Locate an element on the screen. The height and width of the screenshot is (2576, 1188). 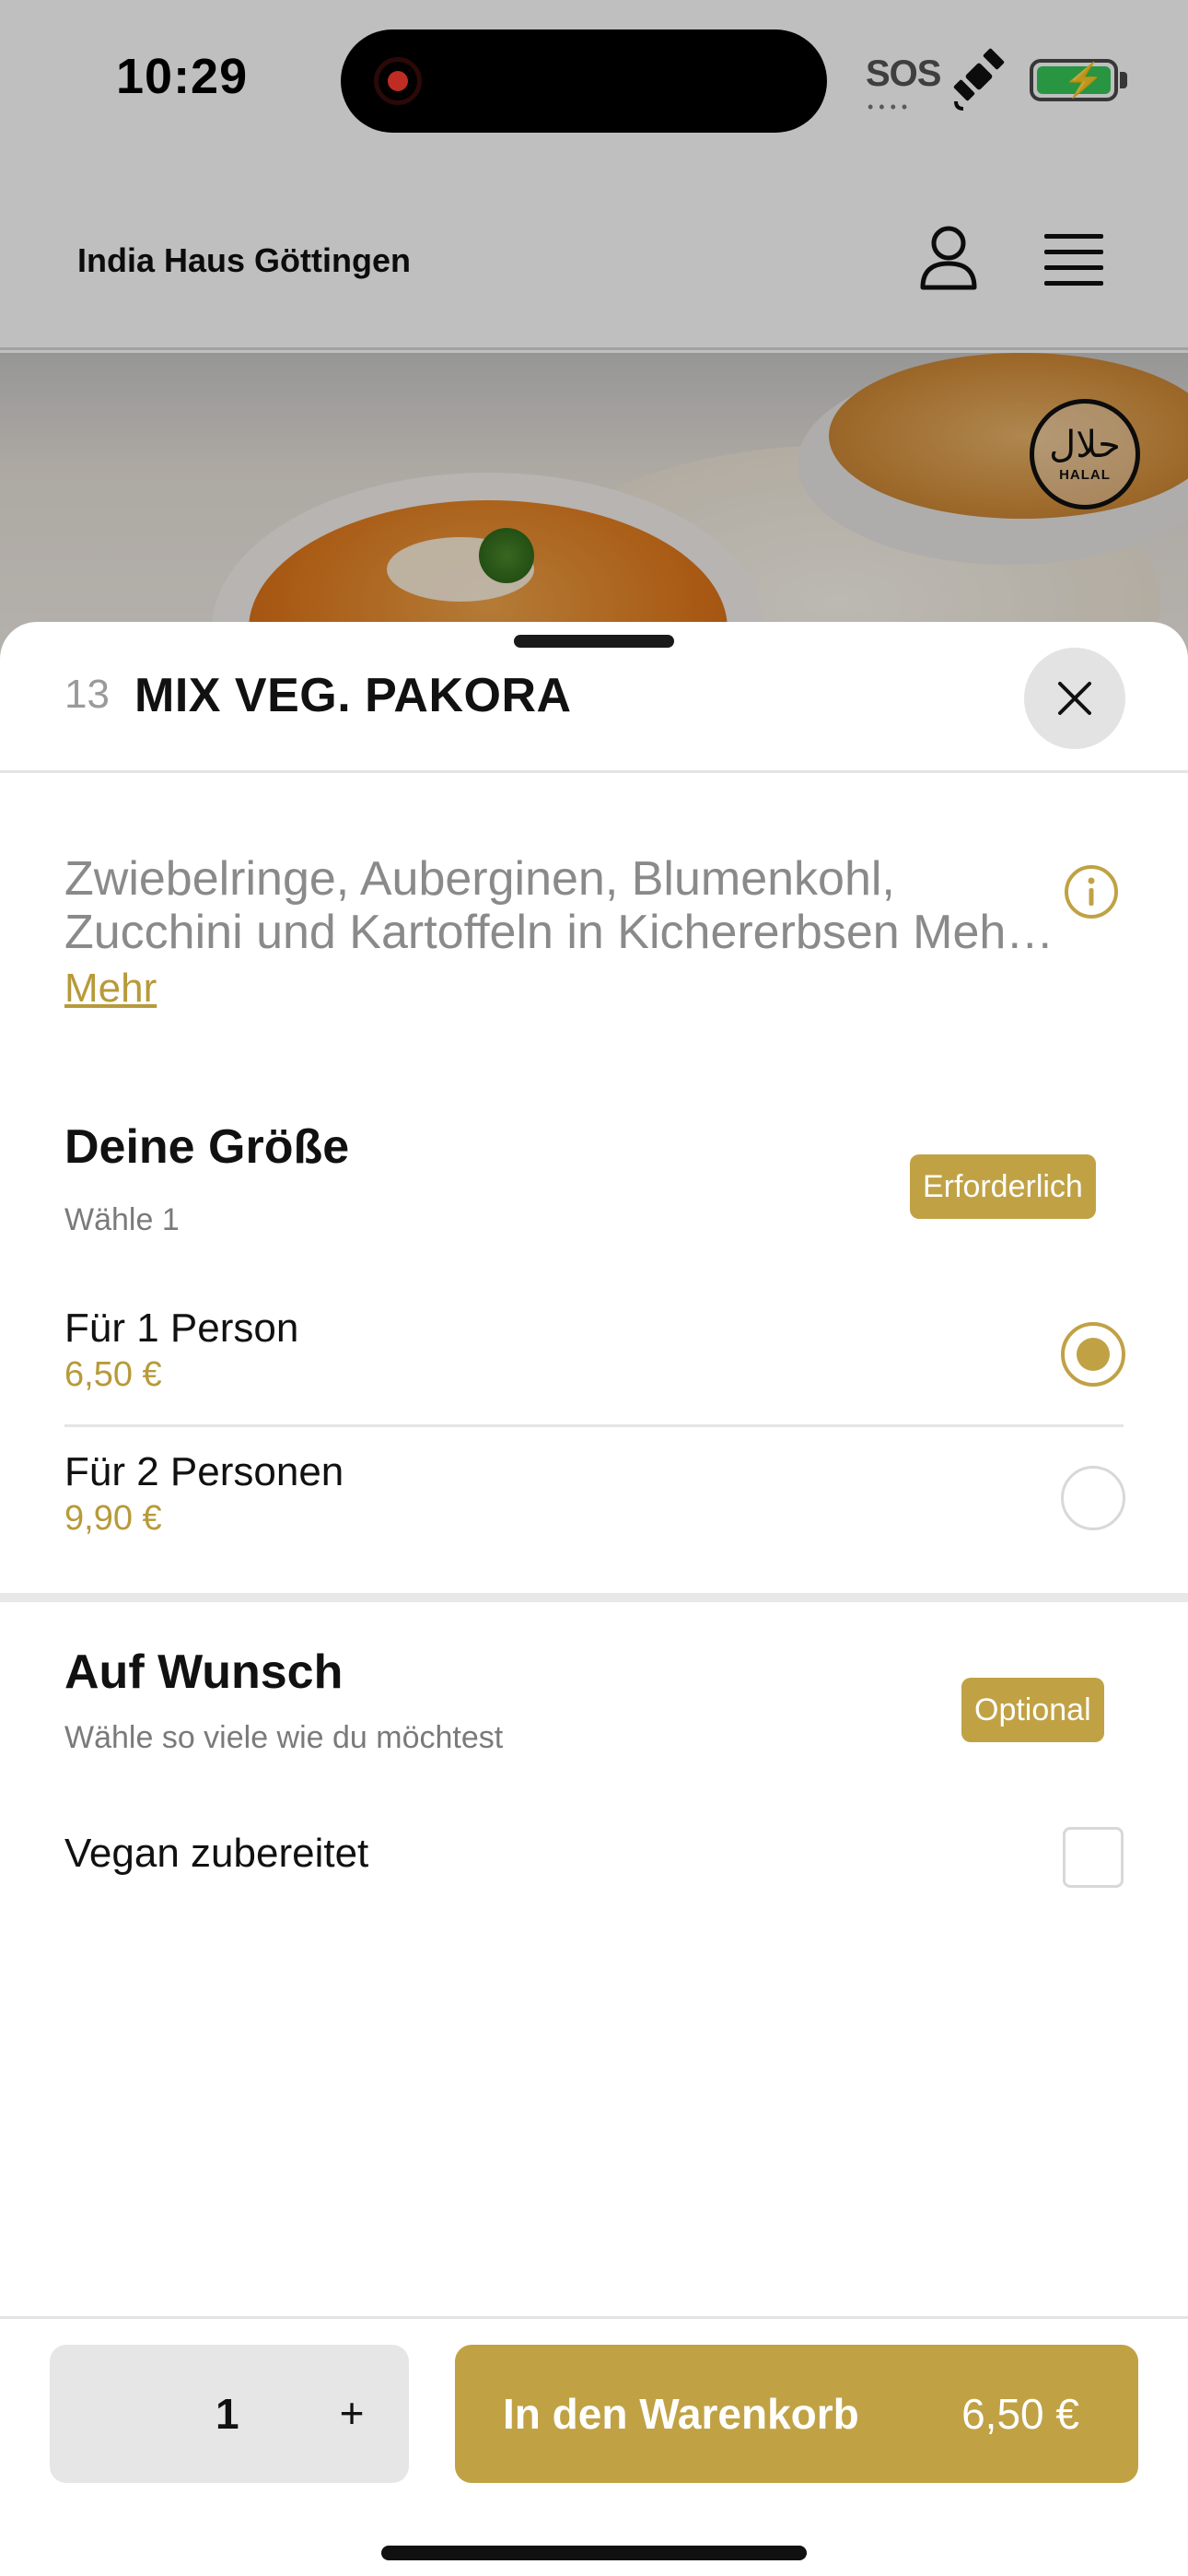
add-to-cart-label: In den Warenkorb is located at coordinates (681, 2414).